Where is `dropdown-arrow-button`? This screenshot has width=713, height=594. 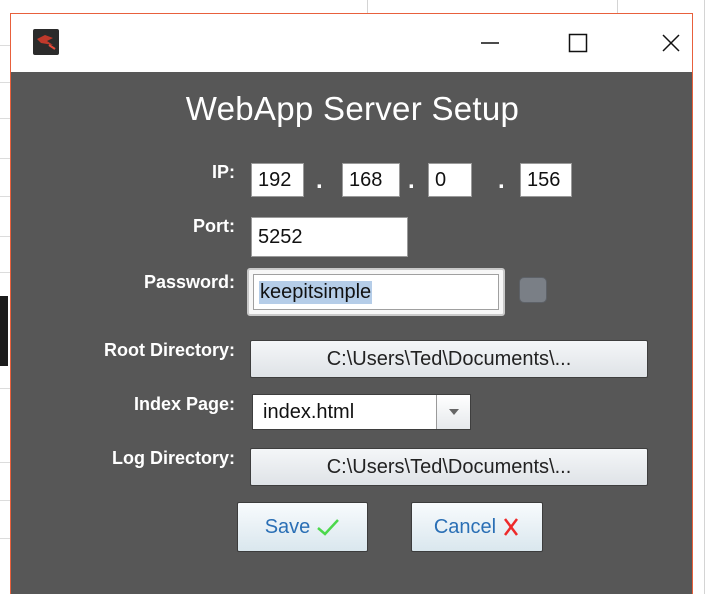 dropdown-arrow-button is located at coordinates (453, 412).